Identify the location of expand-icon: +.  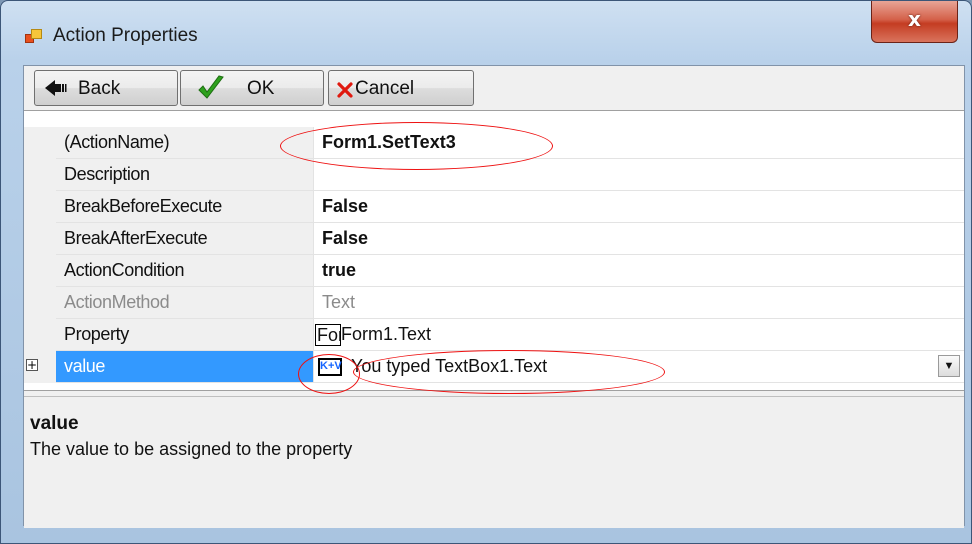
(32, 365).